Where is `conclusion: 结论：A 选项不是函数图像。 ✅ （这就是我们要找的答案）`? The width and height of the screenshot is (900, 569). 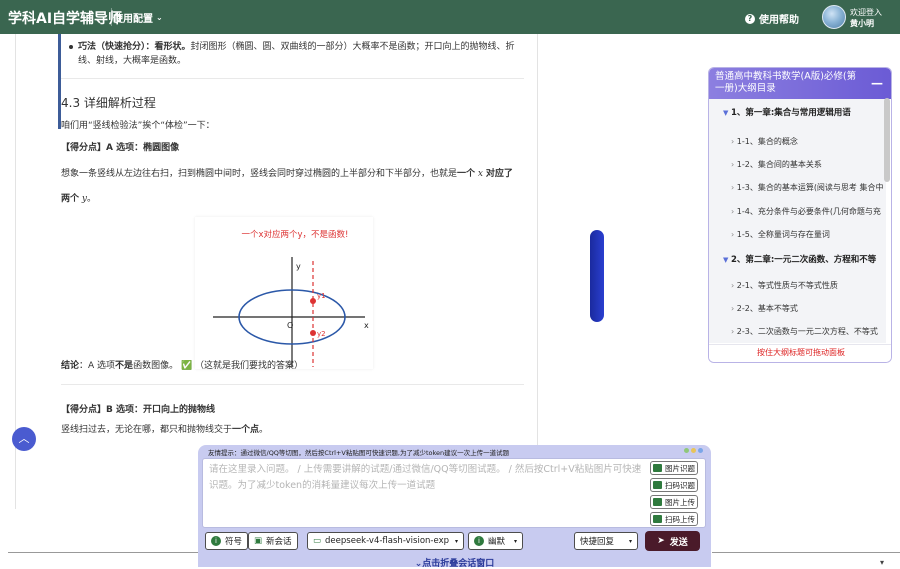
conclusion: 结论：A 选项不是函数图像。 ✅ （这就是我们要找的答案） is located at coordinates (182, 364).